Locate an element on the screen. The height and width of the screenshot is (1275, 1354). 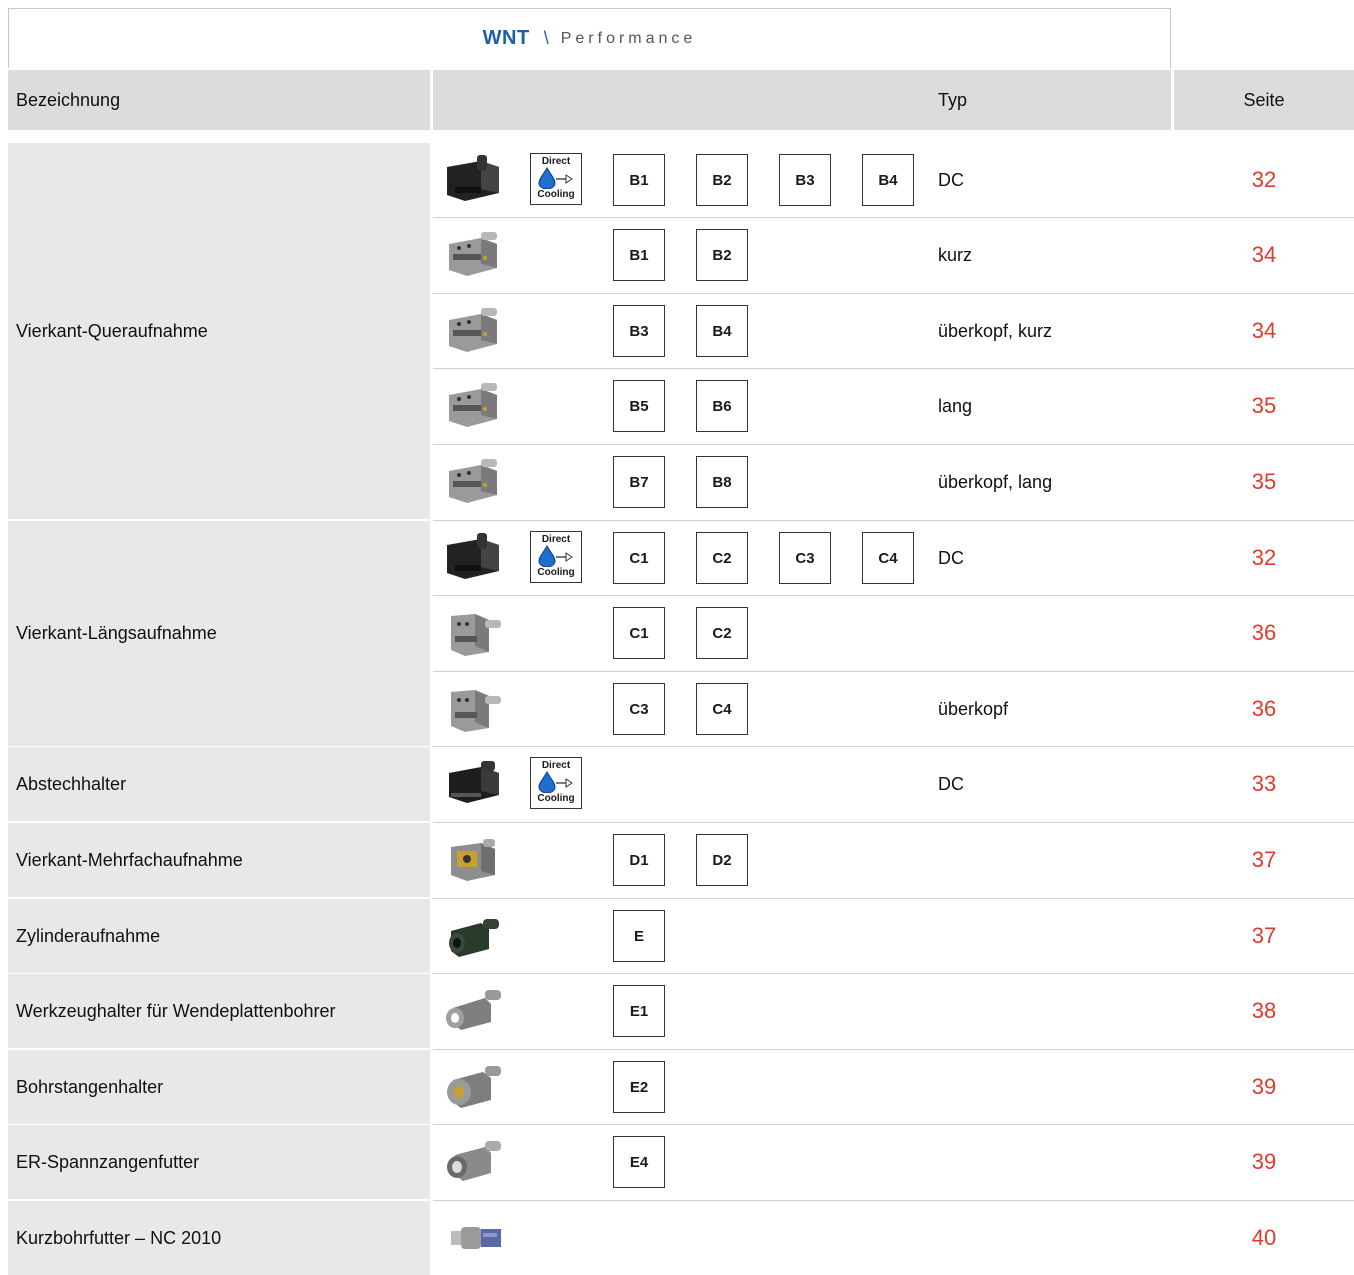
type-description: kurz is located at coordinates (955, 254).